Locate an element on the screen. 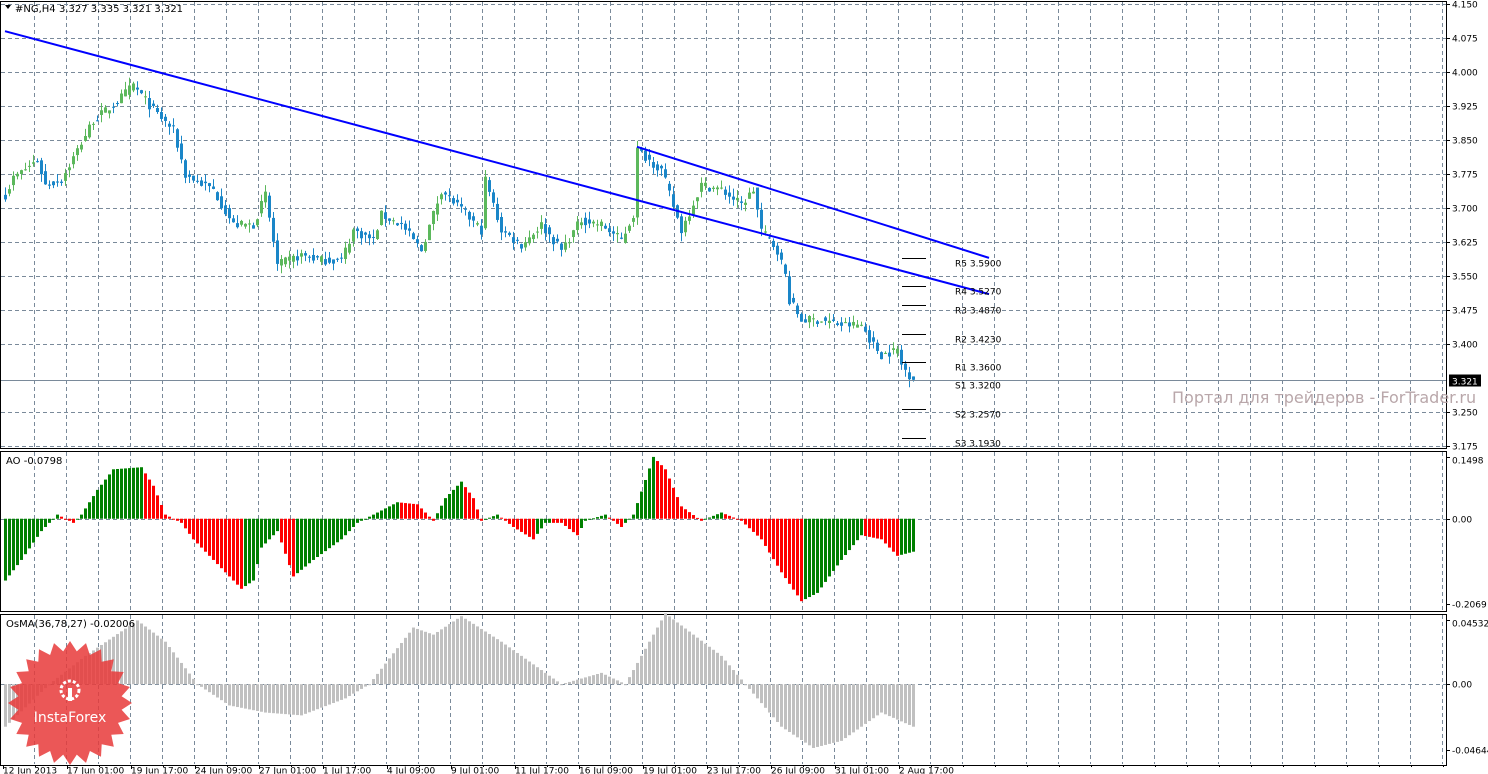  trendline is located at coordinates (813, 202).